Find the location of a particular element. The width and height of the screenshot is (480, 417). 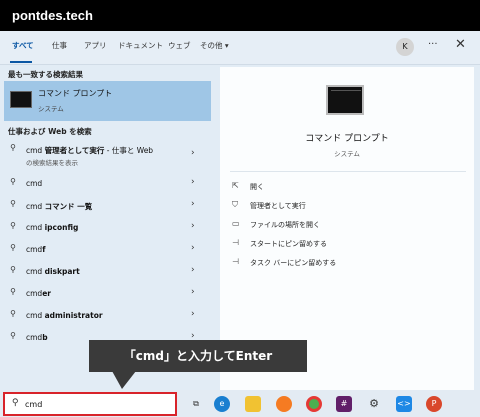

list-item-sub: の検索結果を表示 is located at coordinates (52, 163).